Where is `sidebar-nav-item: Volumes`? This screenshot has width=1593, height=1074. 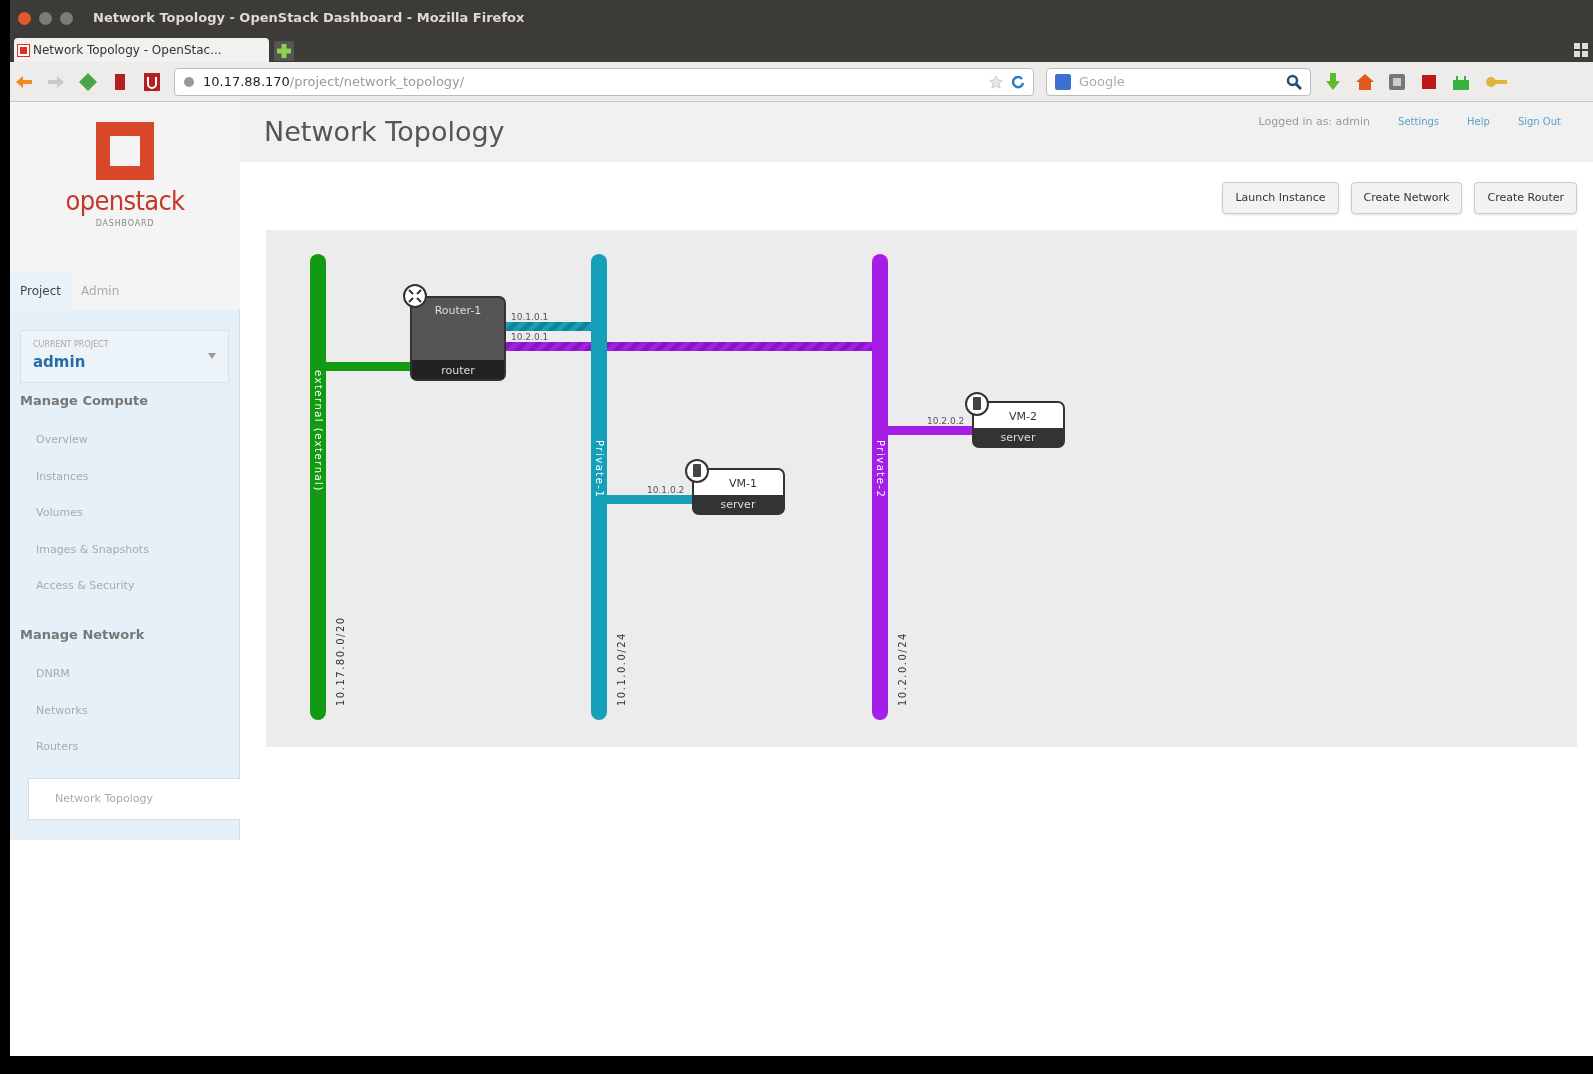
sidebar-nav-item: Volumes is located at coordinates (124, 513).